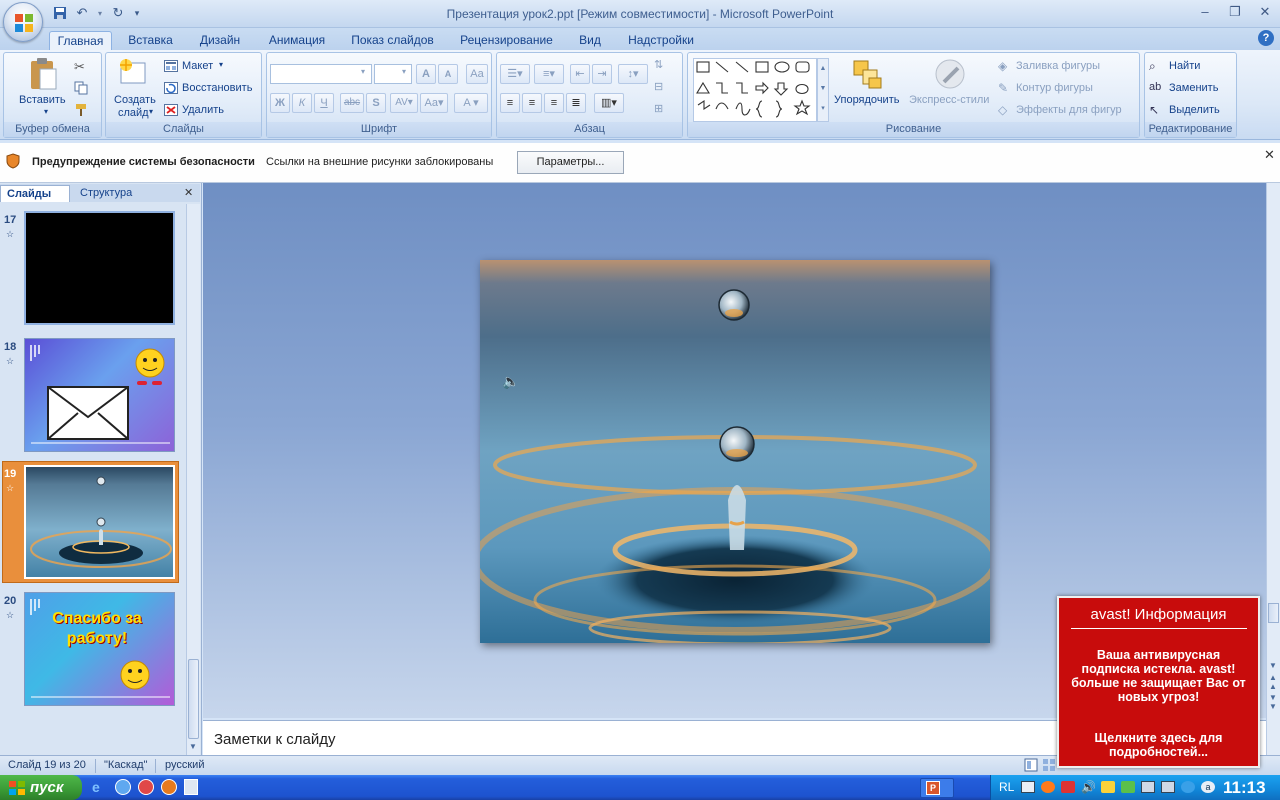  What do you see at coordinates (951, 75) in the screenshot?
I see `quick-styles-icon` at bounding box center [951, 75].